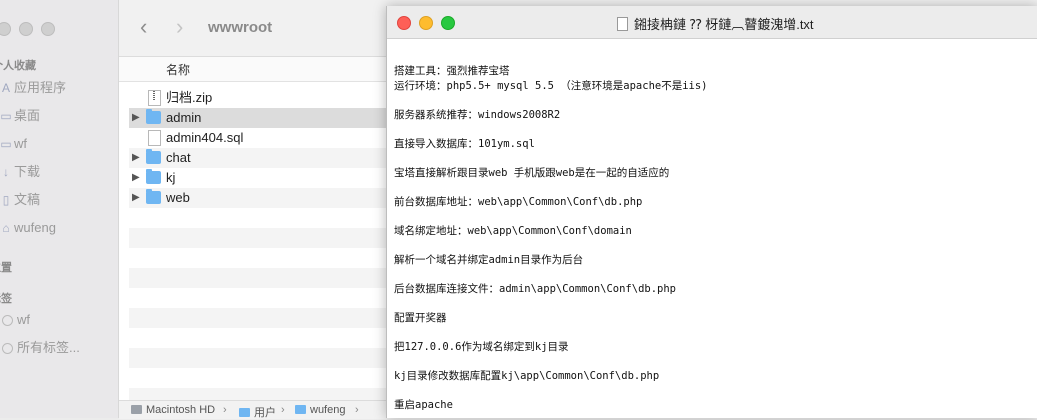  I want to click on textedit-titlebar: 鎺掕柟鏈 ⁇ 枒鏈︹瞽鍍溾增.txt, so click(712, 22).